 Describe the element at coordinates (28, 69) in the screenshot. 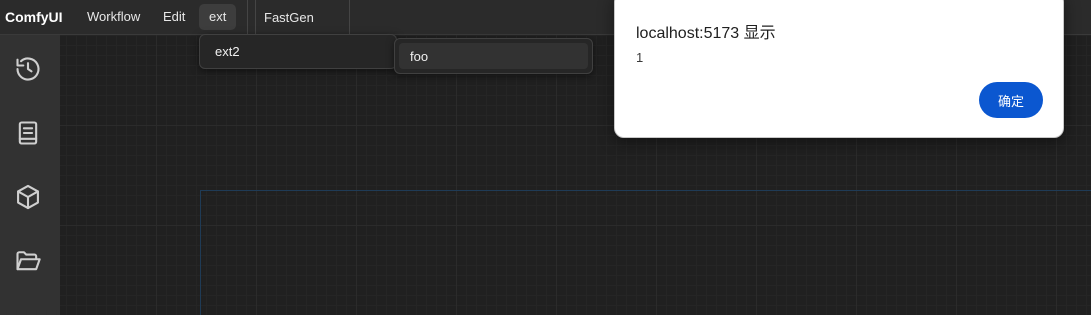

I see `history-icon` at that location.